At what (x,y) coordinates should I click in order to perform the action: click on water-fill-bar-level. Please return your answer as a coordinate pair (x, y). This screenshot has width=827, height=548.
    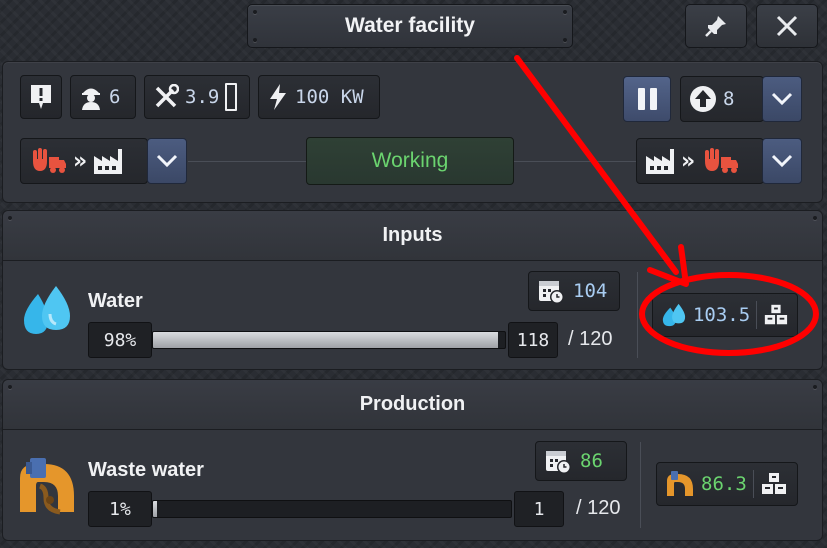
    Looking at the image, I should click on (325, 340).